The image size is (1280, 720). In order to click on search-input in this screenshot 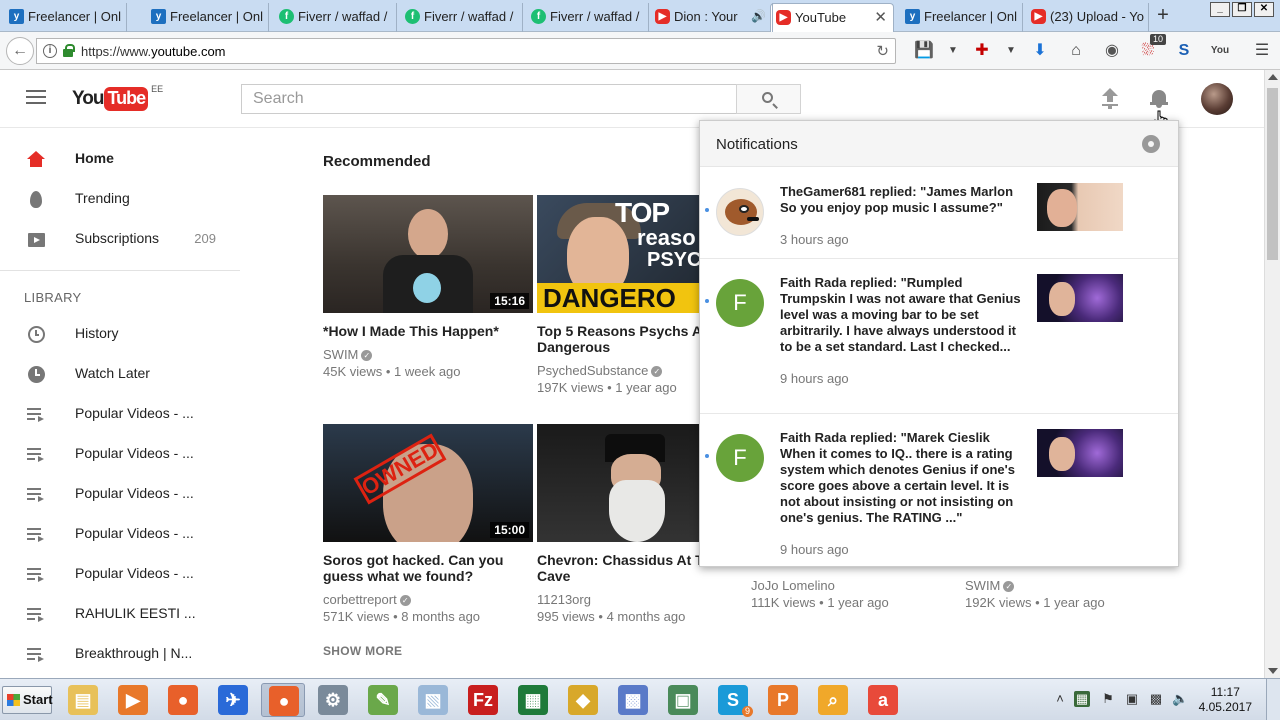, I will do `click(489, 99)`.